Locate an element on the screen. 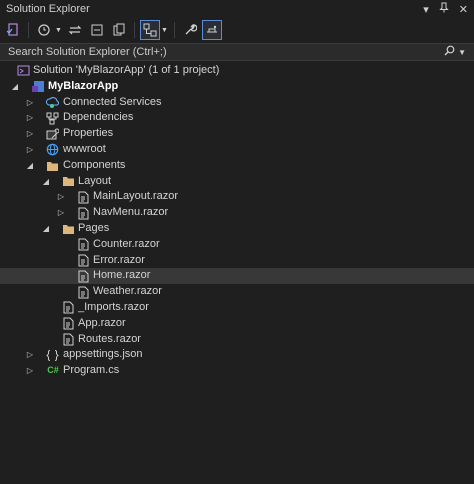 The height and width of the screenshot is (484, 474). tree-item-counter: Counter.razor is located at coordinates (237, 245).